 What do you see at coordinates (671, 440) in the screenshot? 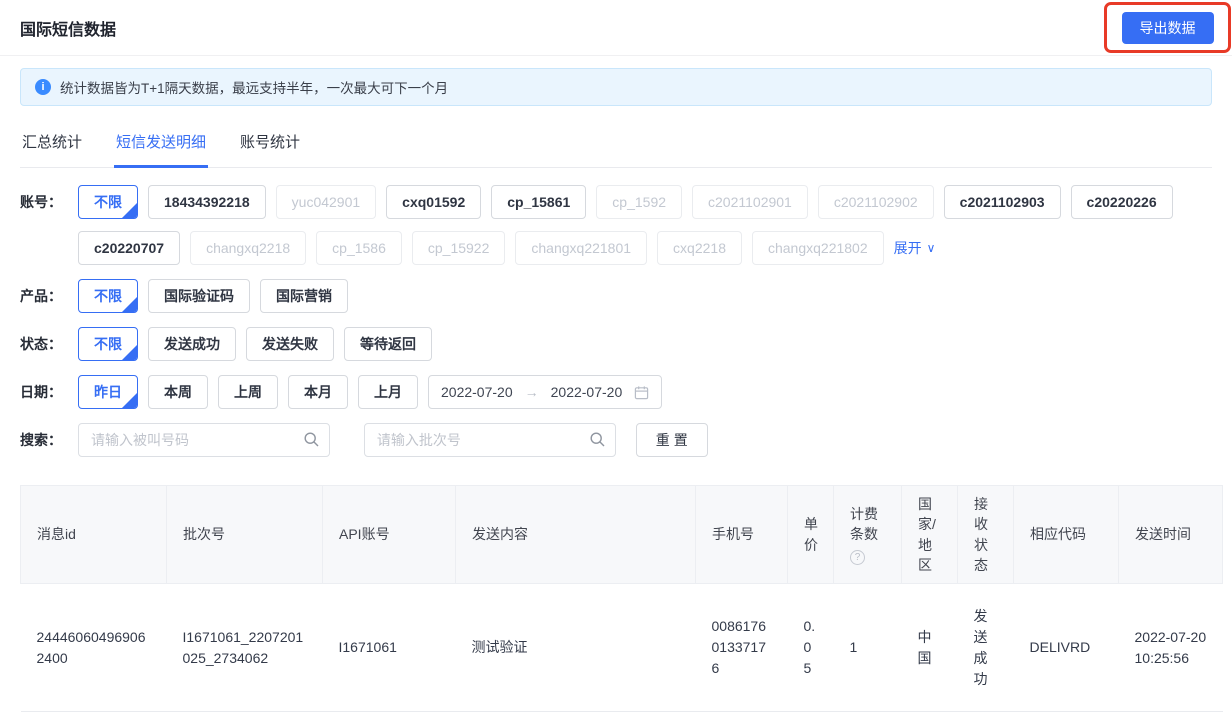
I see `reset-button: 重置` at bounding box center [671, 440].